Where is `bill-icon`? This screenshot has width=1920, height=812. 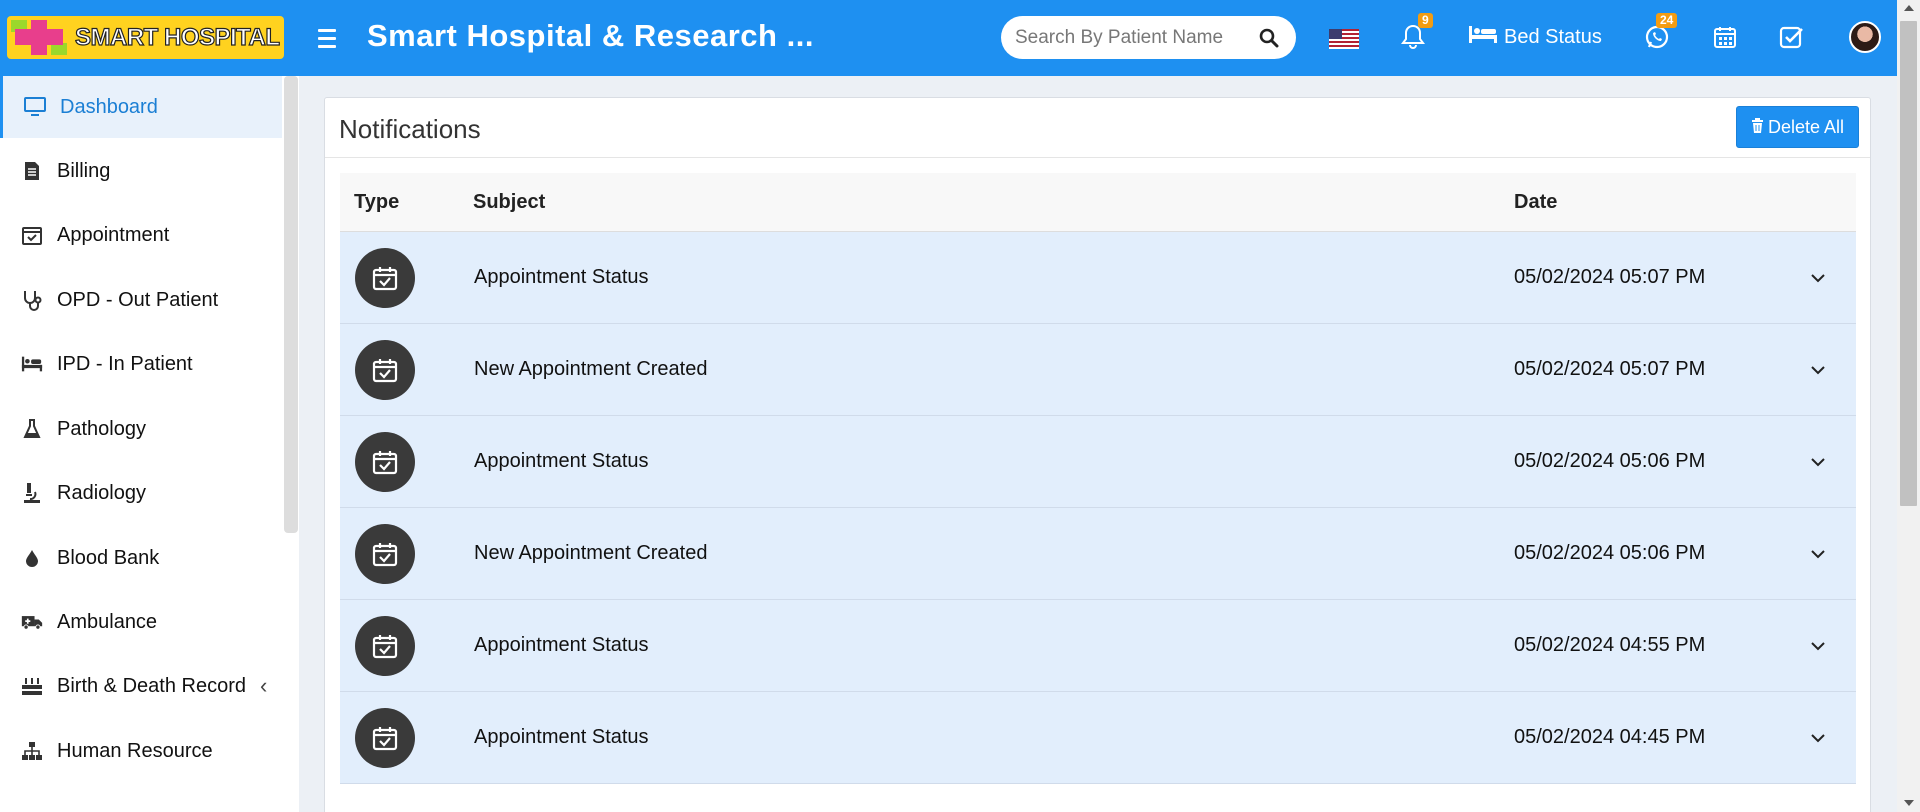
bill-icon is located at coordinates (32, 171).